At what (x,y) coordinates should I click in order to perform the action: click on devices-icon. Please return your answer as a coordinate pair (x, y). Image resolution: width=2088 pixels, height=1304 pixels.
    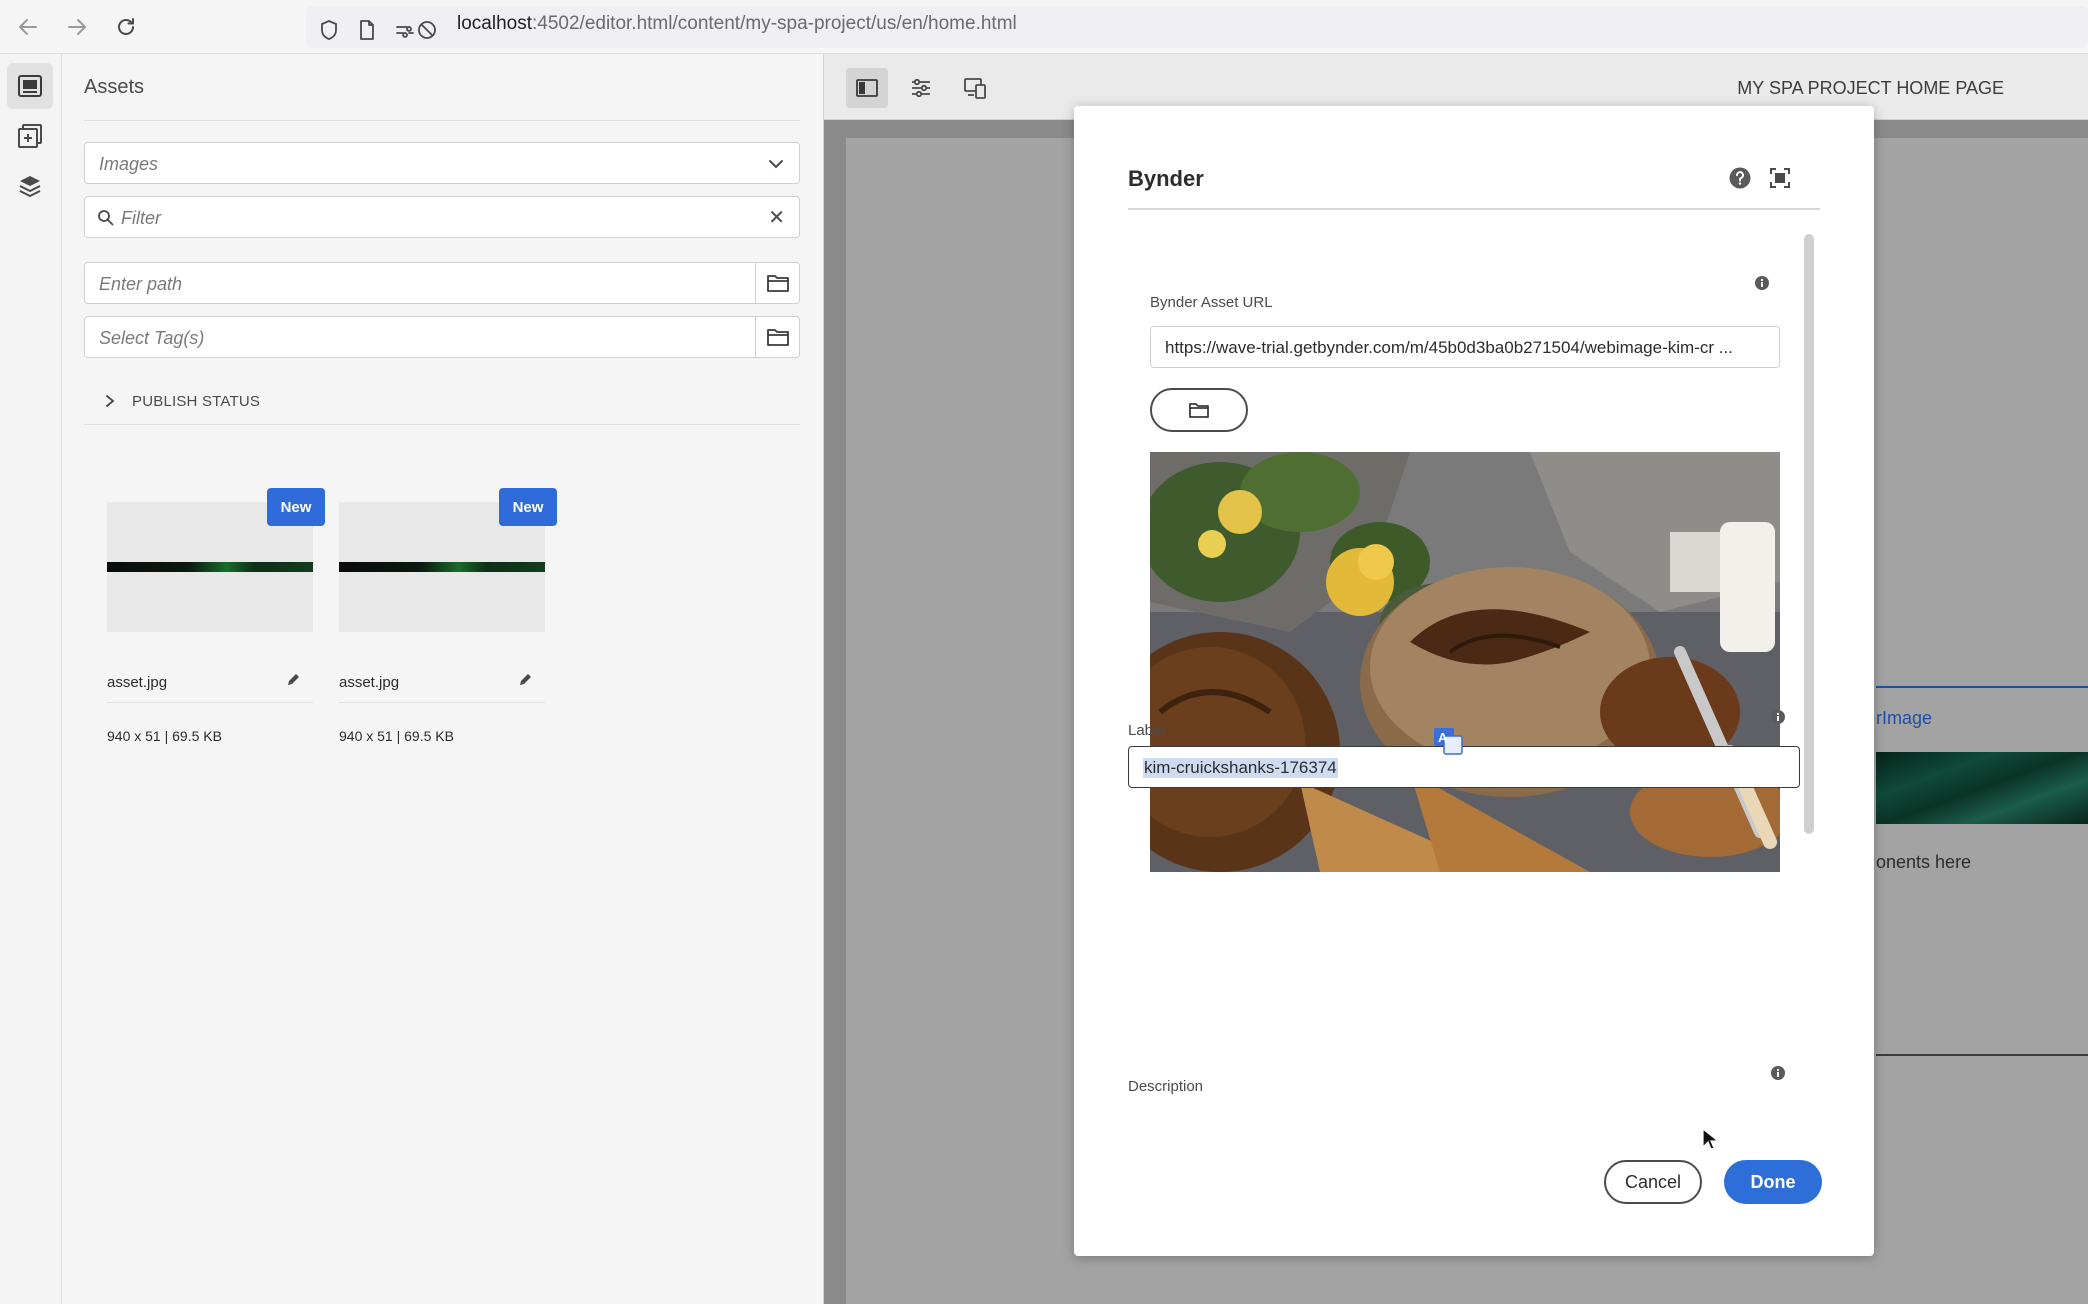
    Looking at the image, I should click on (975, 88).